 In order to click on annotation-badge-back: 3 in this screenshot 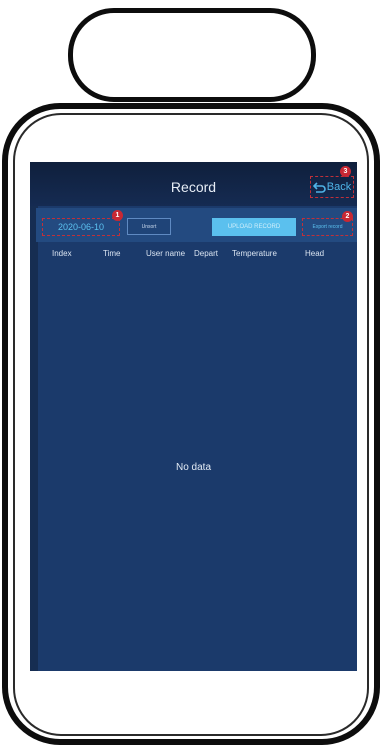, I will do `click(345, 171)`.